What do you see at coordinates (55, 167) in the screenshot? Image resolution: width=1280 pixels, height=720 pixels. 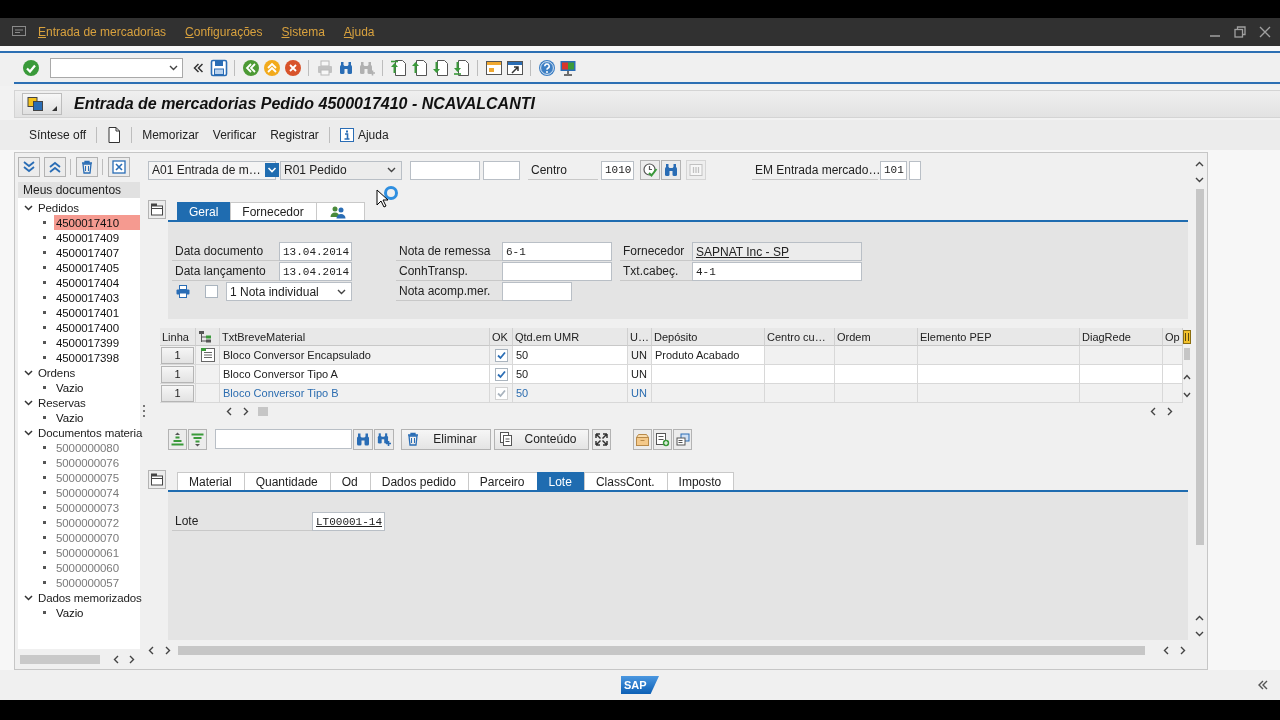 I see `double-chevron-up-icon` at bounding box center [55, 167].